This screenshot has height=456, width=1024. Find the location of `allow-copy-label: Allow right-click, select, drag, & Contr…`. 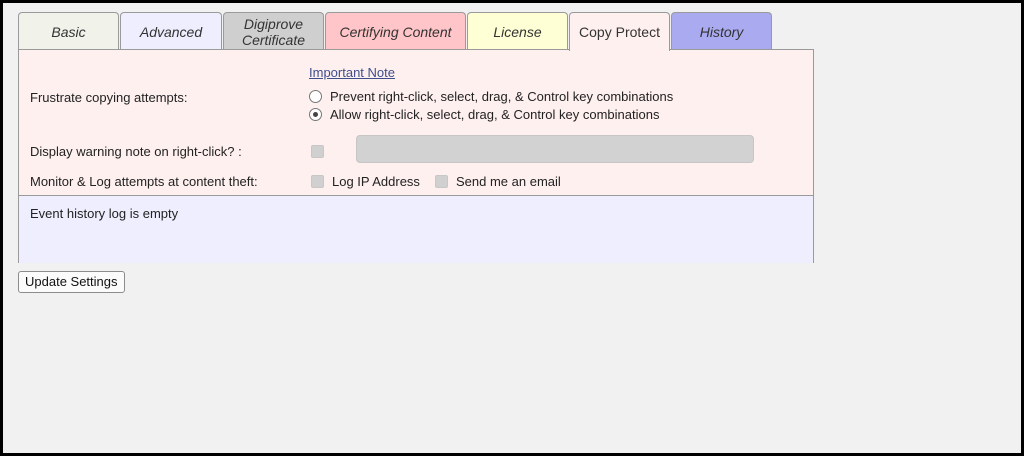

allow-copy-label: Allow right-click, select, drag, & Contr… is located at coordinates (495, 114).